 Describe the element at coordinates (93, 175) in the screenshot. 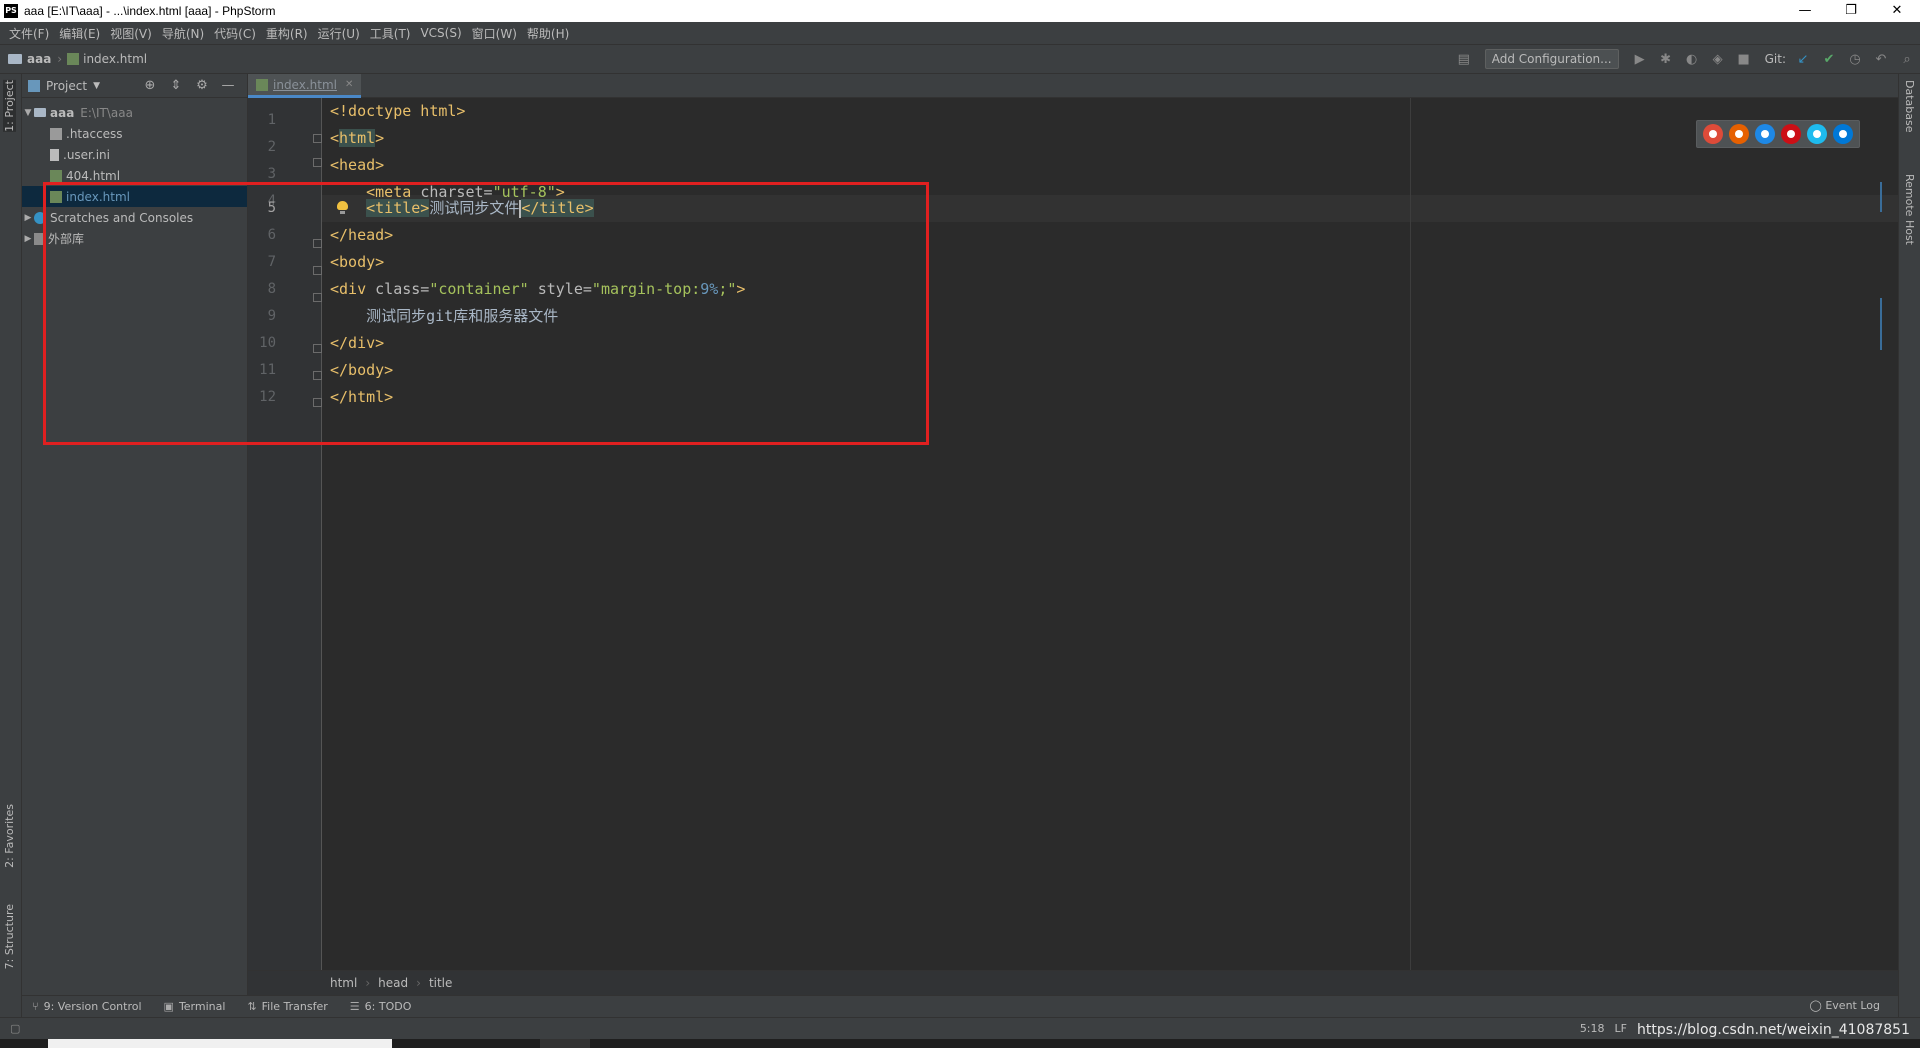

I see `tree-item-label: 404.html` at that location.